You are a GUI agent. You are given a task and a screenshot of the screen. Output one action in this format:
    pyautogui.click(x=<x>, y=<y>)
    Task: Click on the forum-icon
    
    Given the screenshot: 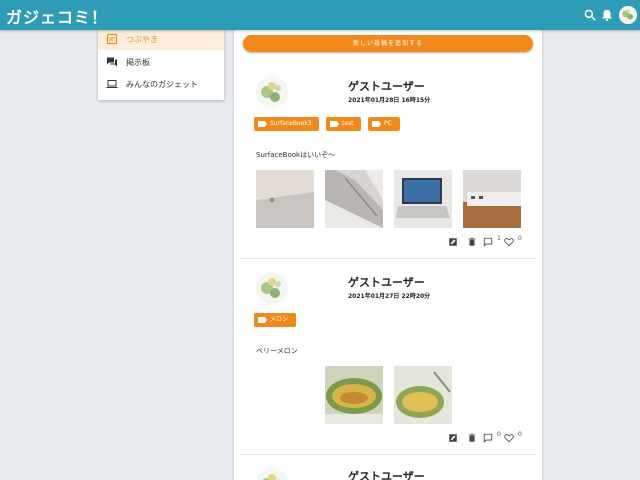 What is the action you would take?
    pyautogui.click(x=112, y=62)
    